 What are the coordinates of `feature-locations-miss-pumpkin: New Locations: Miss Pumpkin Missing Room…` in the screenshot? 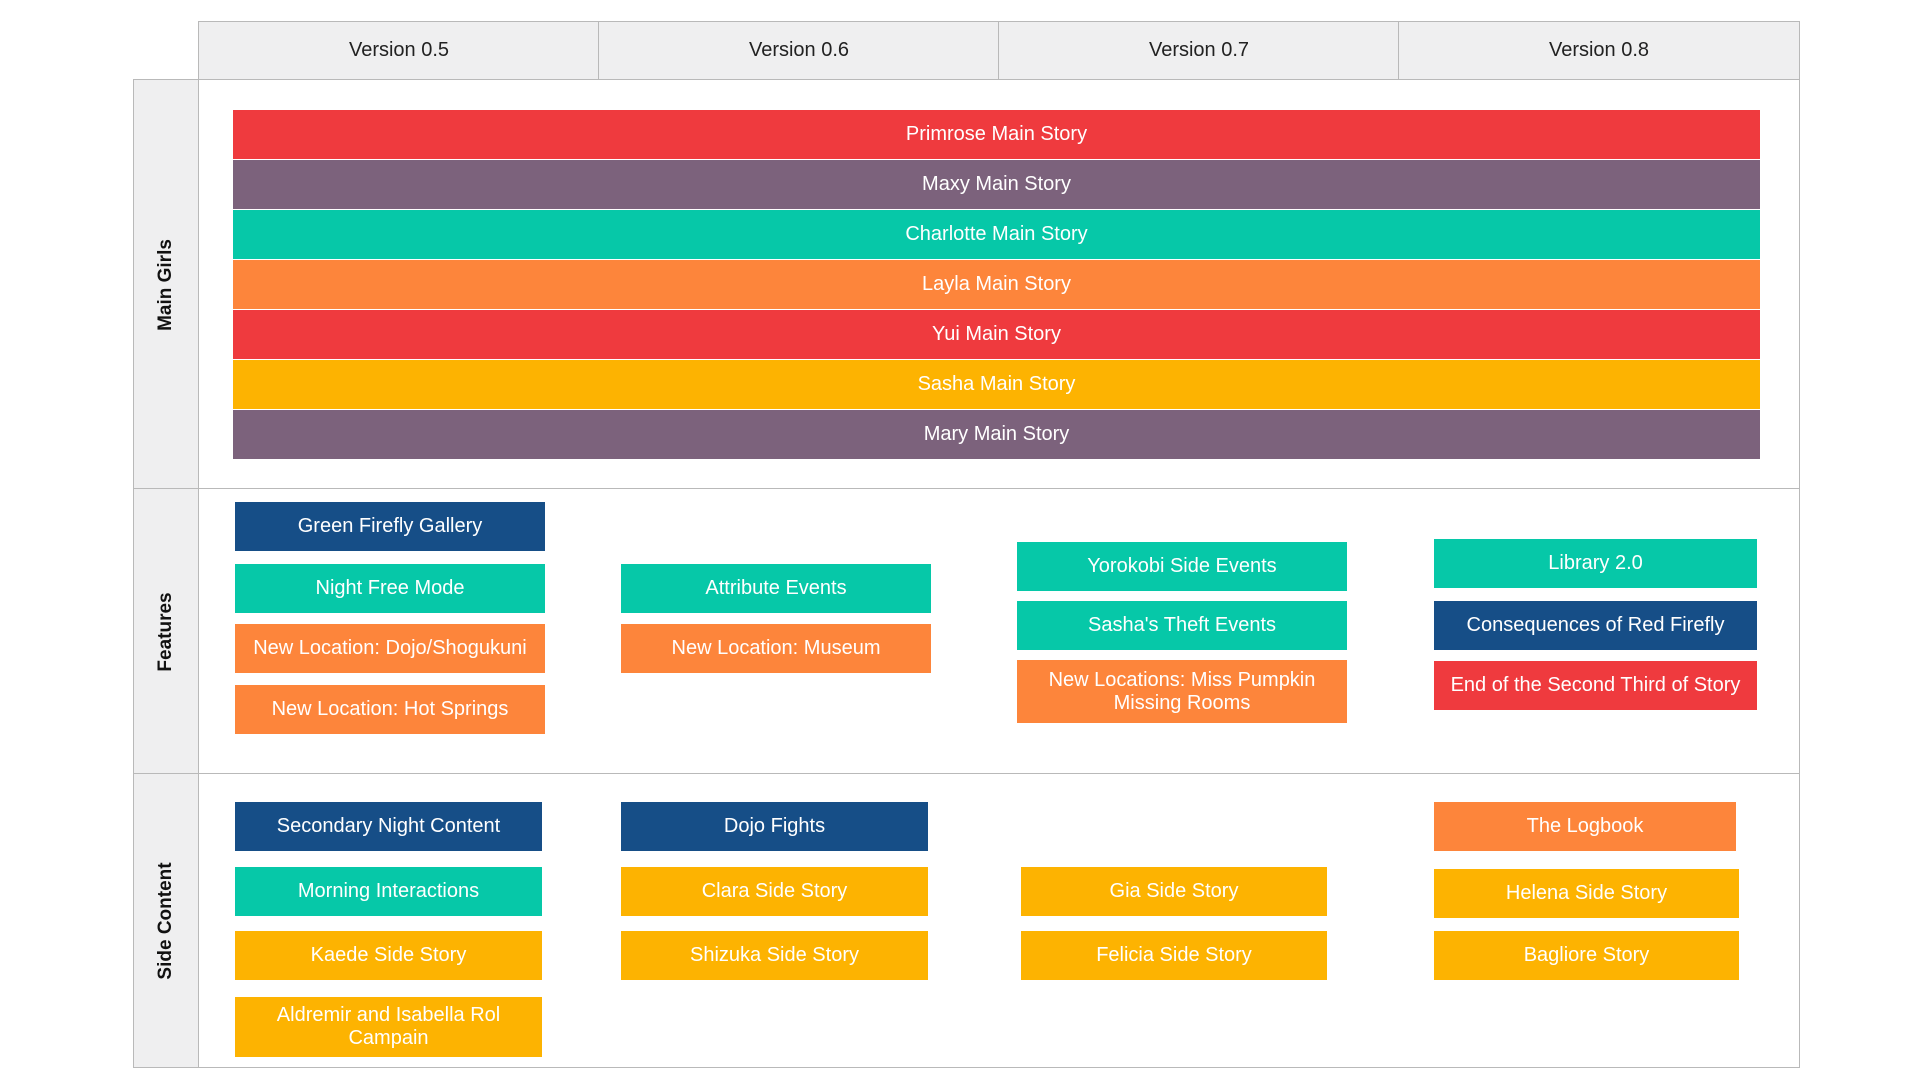 It's located at (1182, 691).